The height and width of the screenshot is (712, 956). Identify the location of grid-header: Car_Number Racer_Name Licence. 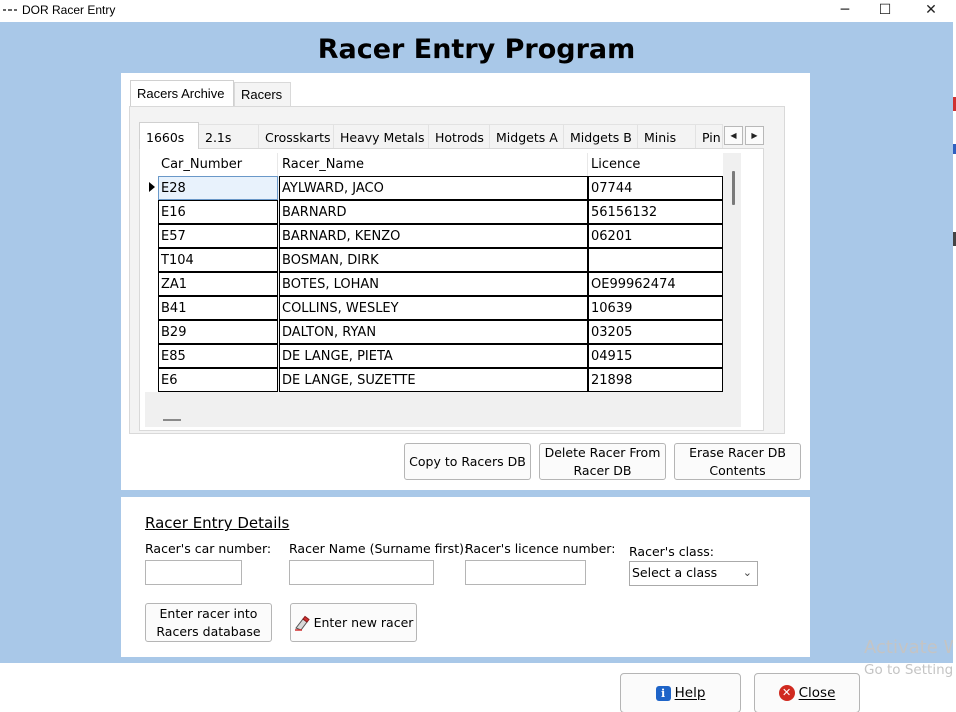
(434, 164).